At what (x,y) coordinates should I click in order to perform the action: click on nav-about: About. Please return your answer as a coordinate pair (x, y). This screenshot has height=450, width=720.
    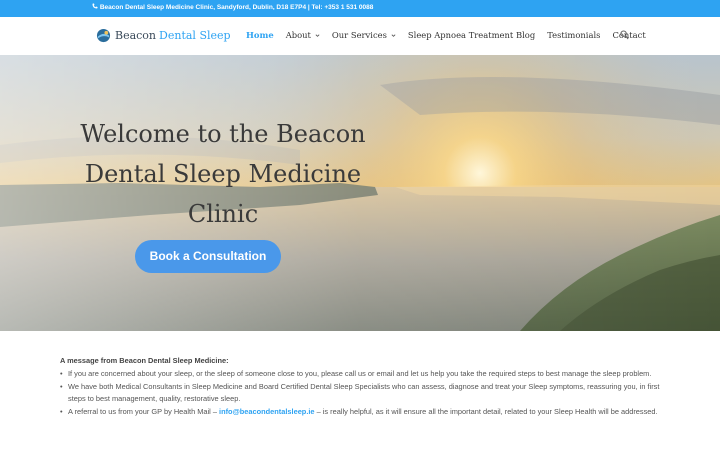
    Looking at the image, I should click on (303, 35).